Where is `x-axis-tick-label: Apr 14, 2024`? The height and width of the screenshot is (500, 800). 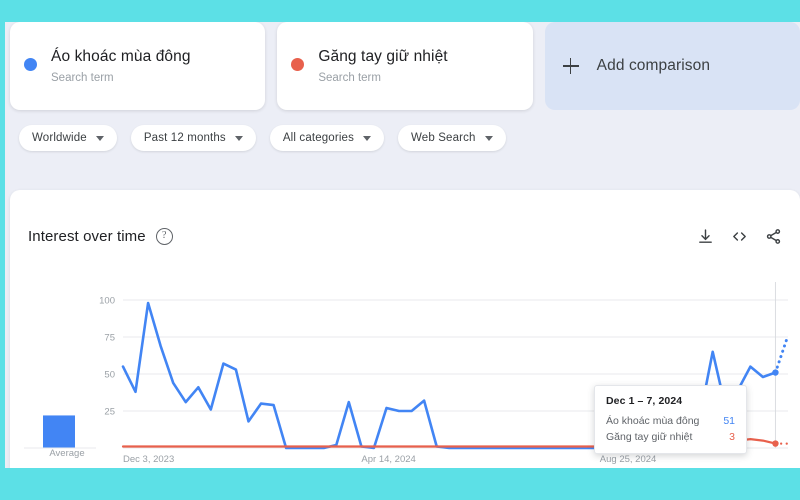 x-axis-tick-label: Apr 14, 2024 is located at coordinates (388, 459).